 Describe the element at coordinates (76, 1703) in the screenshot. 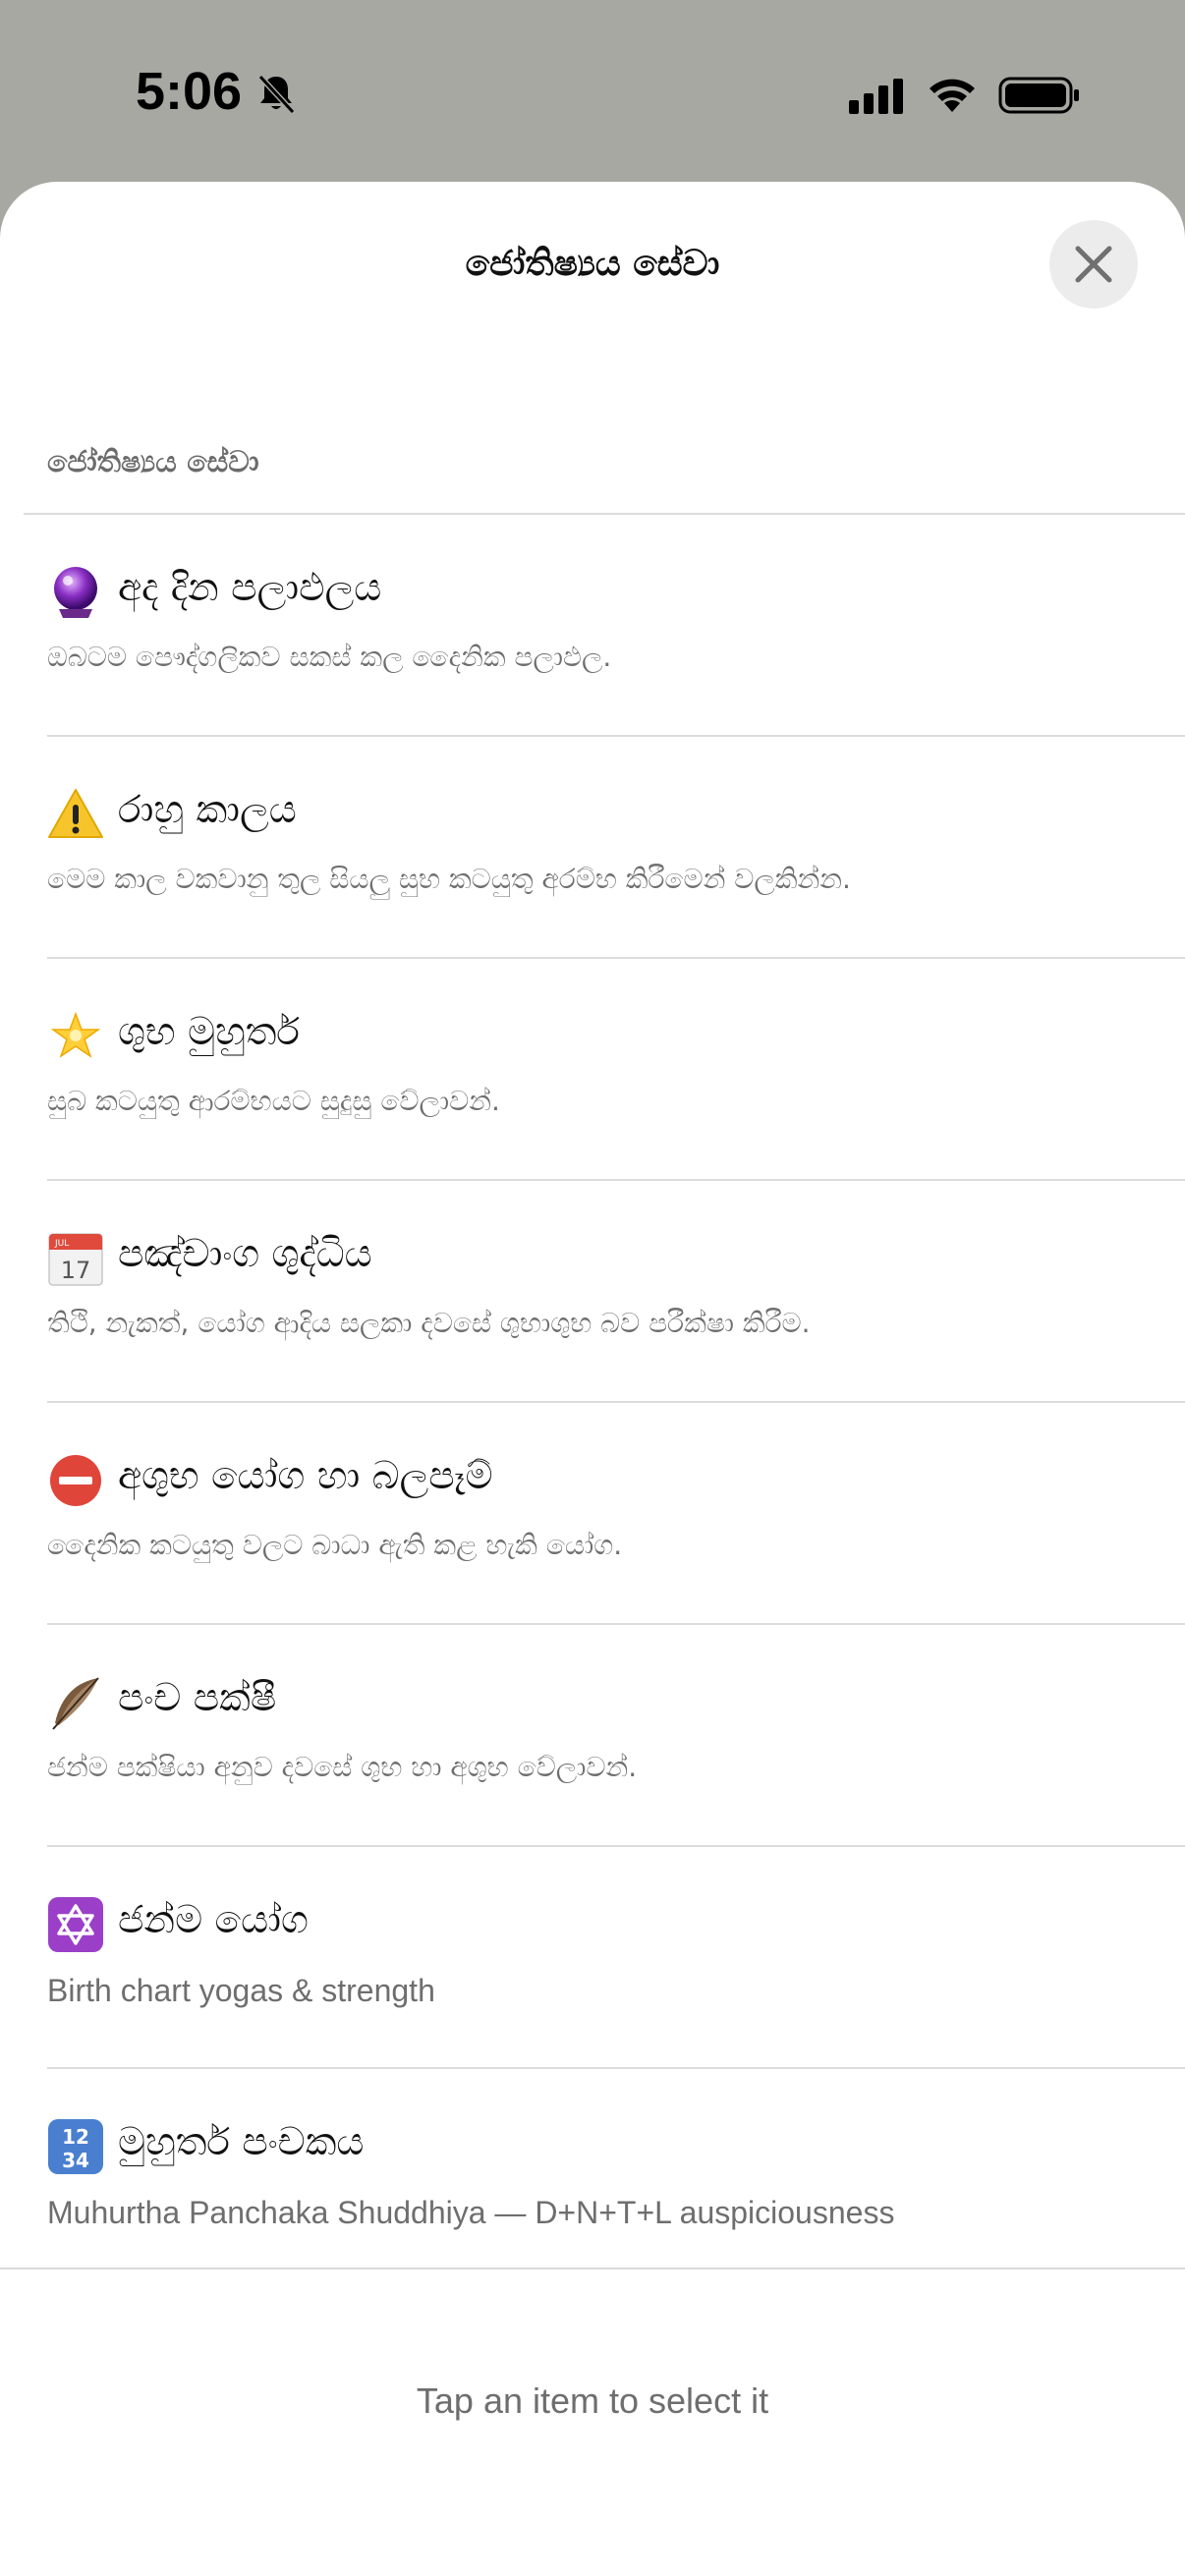

I see `feather-icon` at that location.